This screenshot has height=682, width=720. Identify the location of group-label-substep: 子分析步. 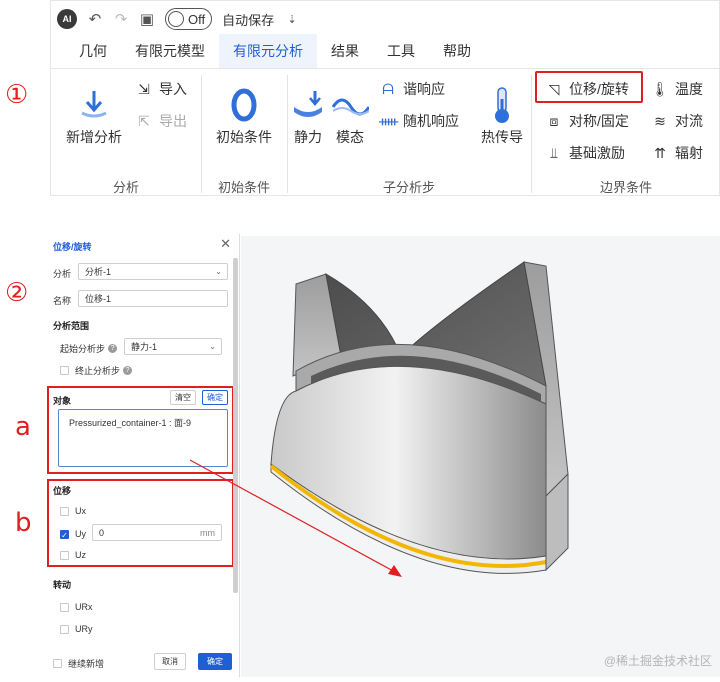
(408, 187).